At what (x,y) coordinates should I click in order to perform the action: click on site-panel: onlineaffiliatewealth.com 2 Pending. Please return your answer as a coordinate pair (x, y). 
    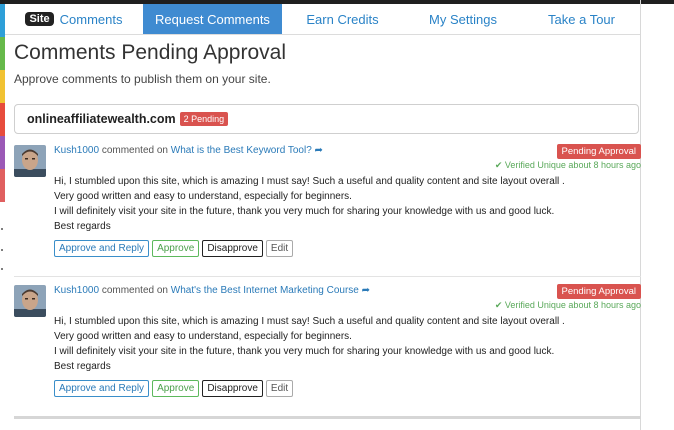
    Looking at the image, I should click on (326, 119).